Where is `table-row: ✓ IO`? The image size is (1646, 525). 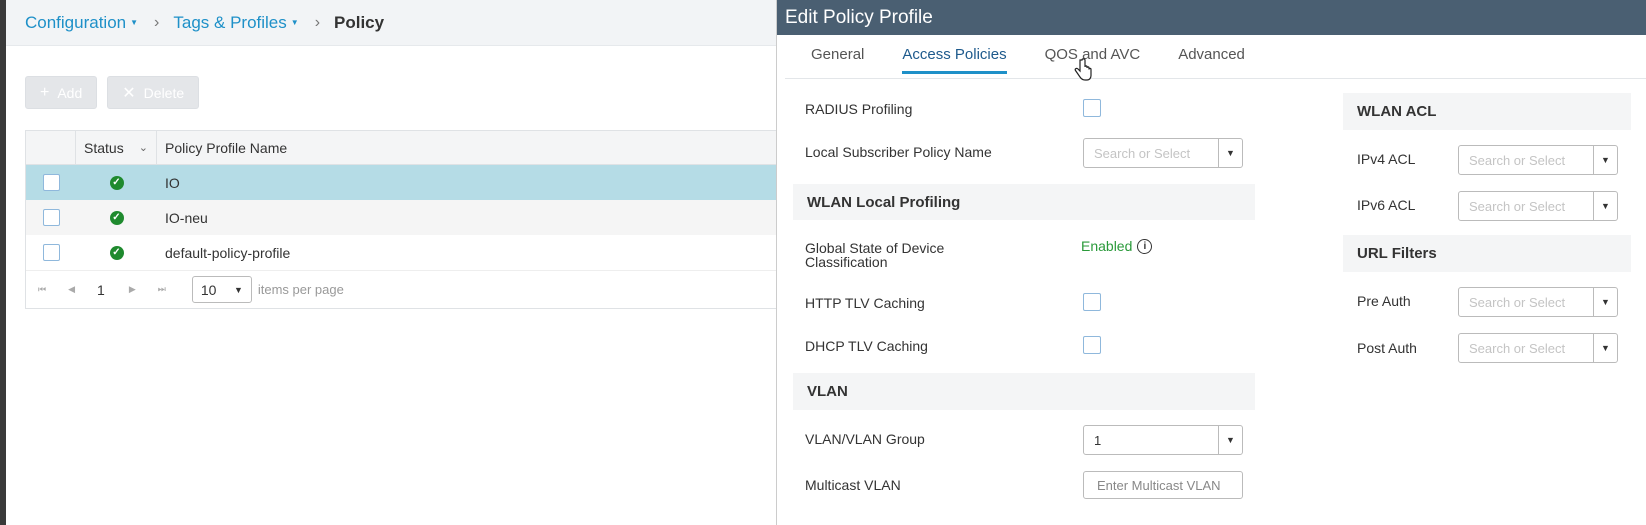 table-row: ✓ IO is located at coordinates (401, 182).